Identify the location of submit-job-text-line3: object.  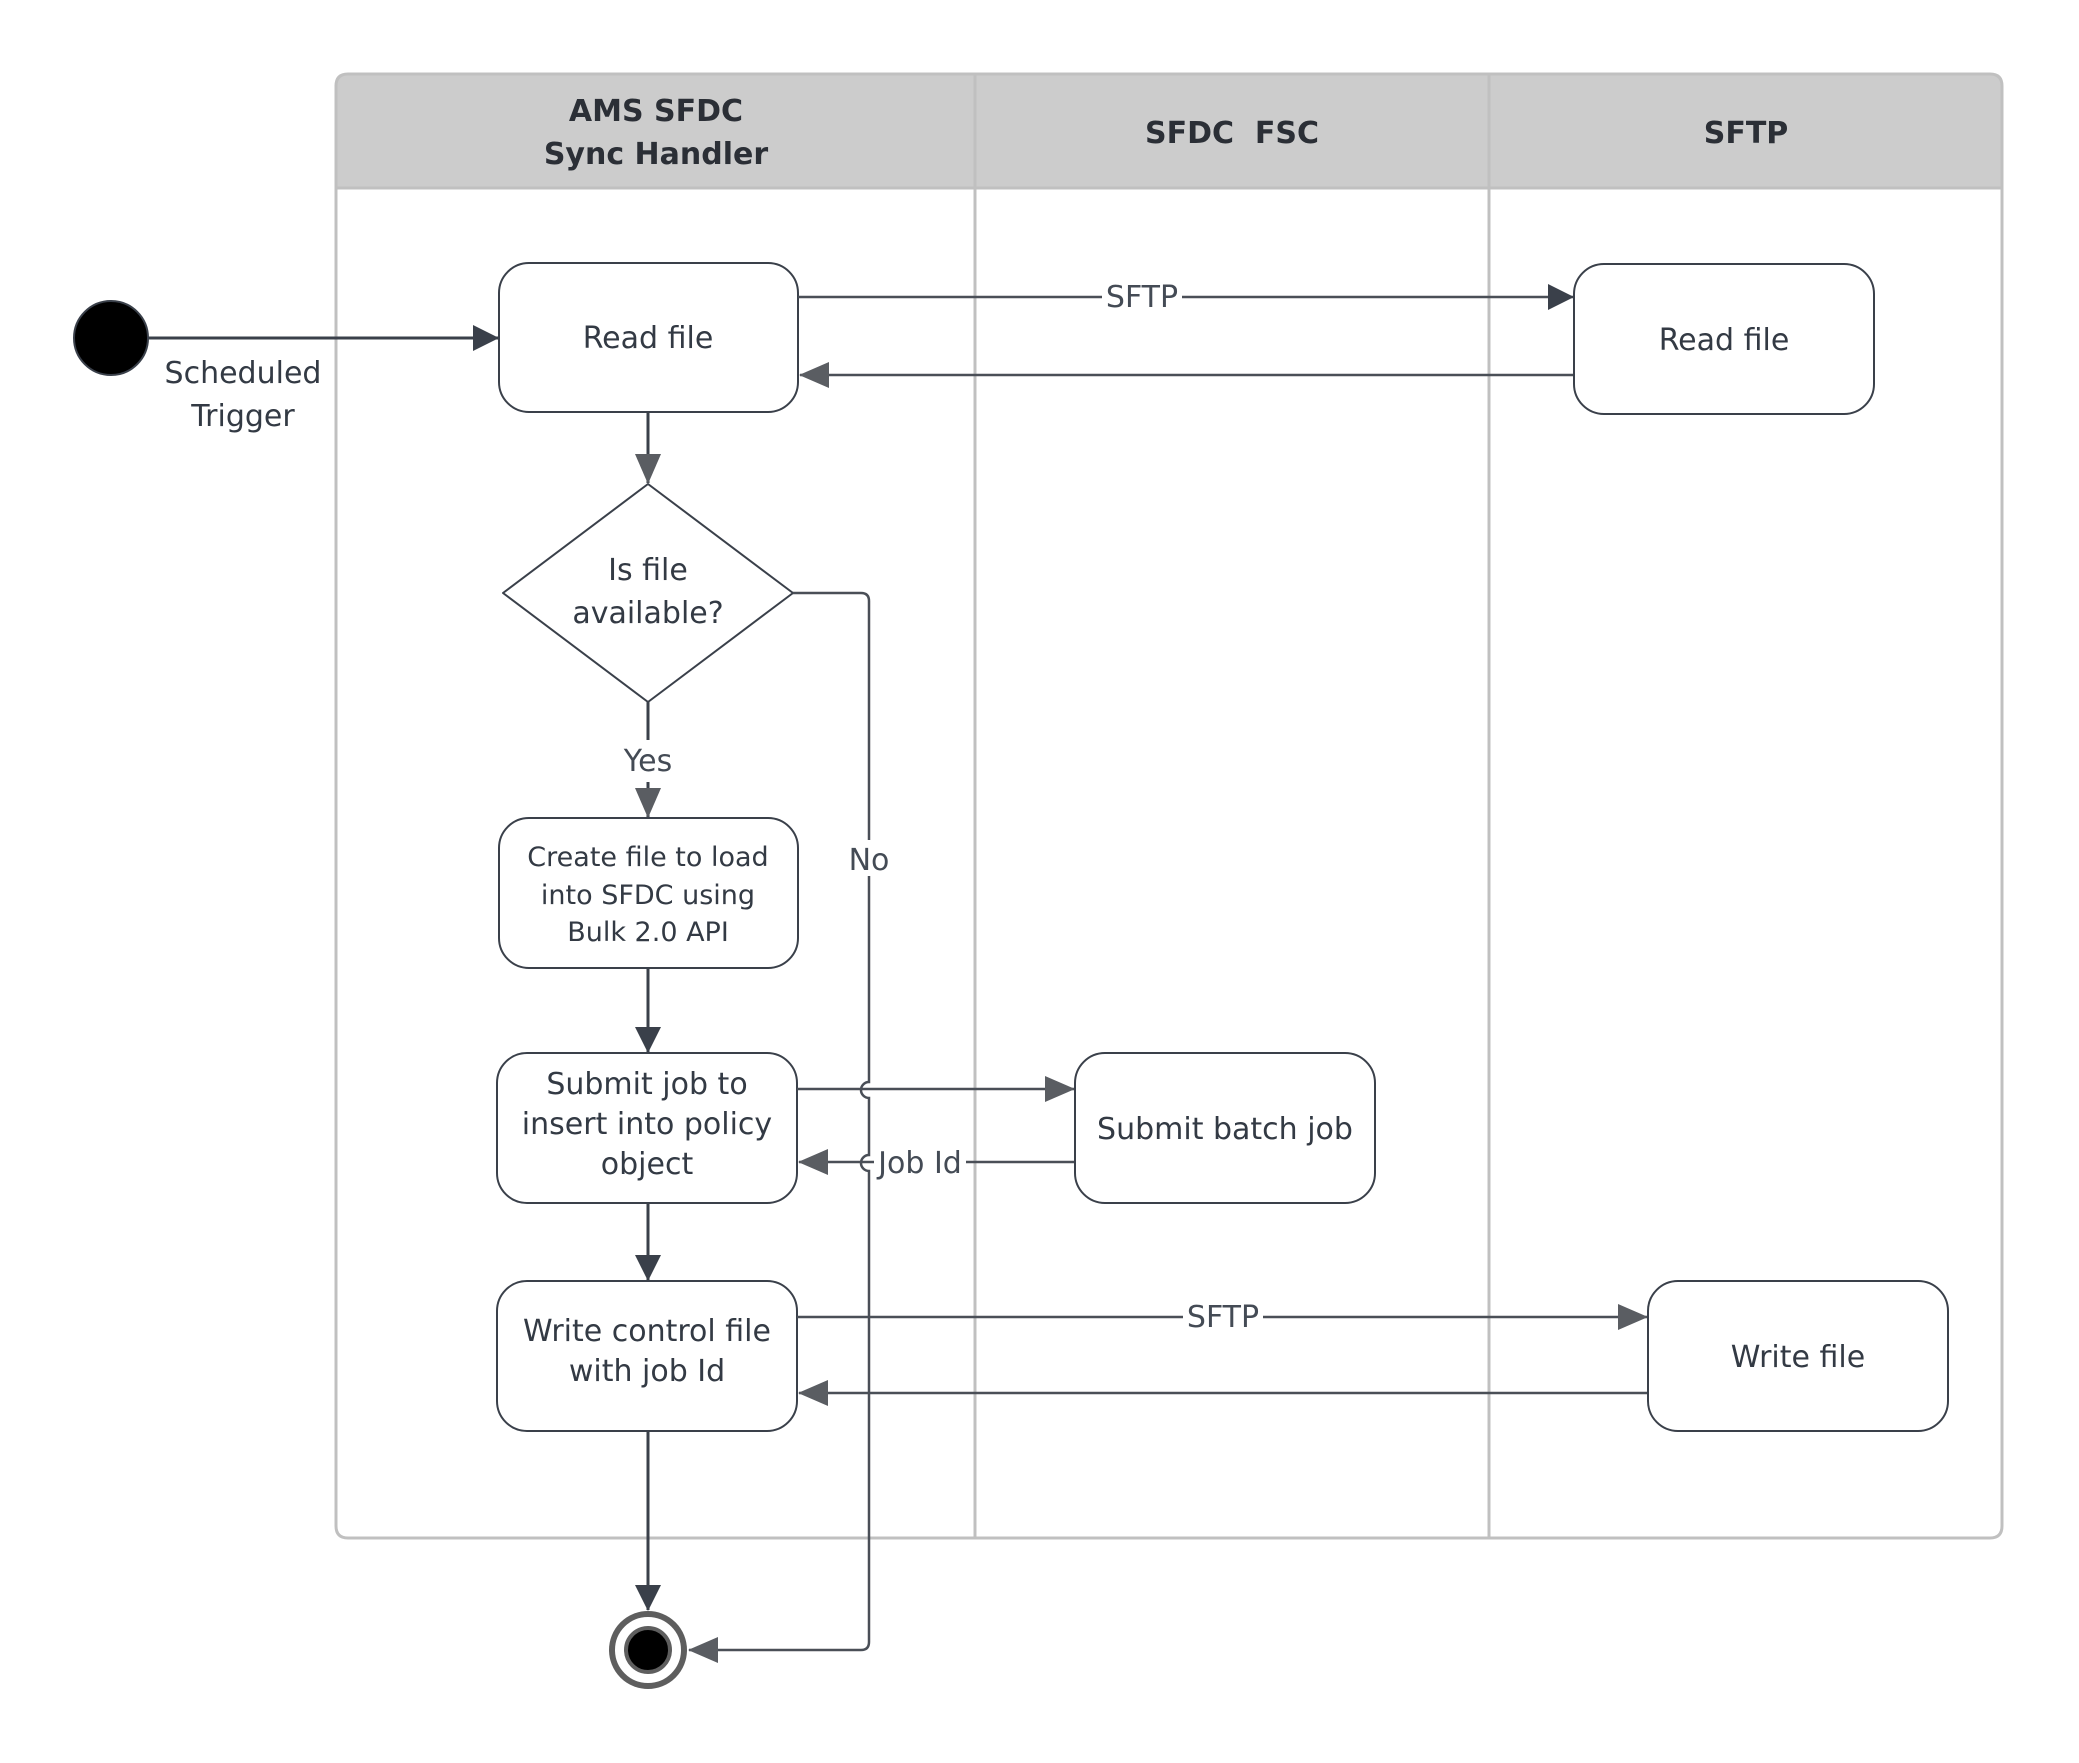
(647, 1164).